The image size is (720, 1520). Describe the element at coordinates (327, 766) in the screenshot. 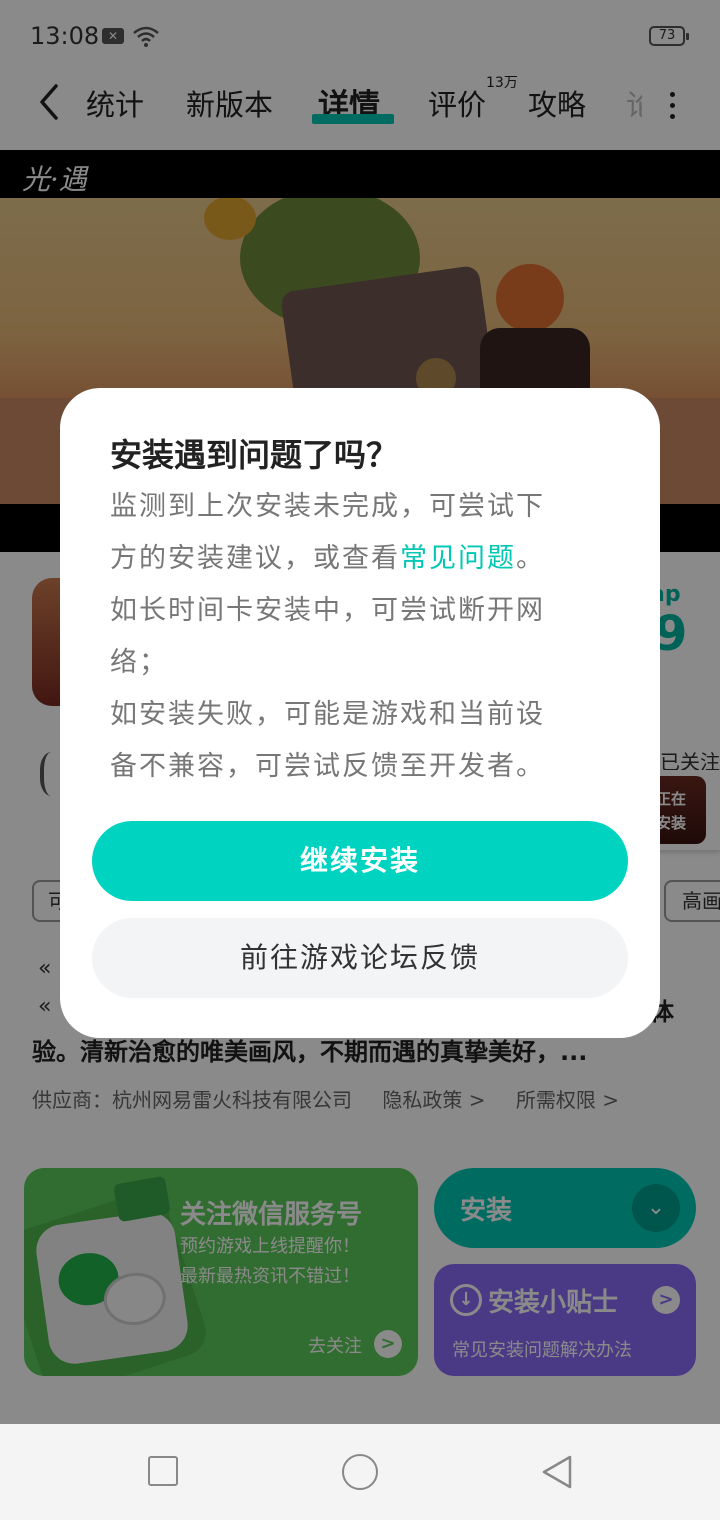

I see `dialog-body-line: 备不兼容，可尝试反馈至开发者。` at that location.